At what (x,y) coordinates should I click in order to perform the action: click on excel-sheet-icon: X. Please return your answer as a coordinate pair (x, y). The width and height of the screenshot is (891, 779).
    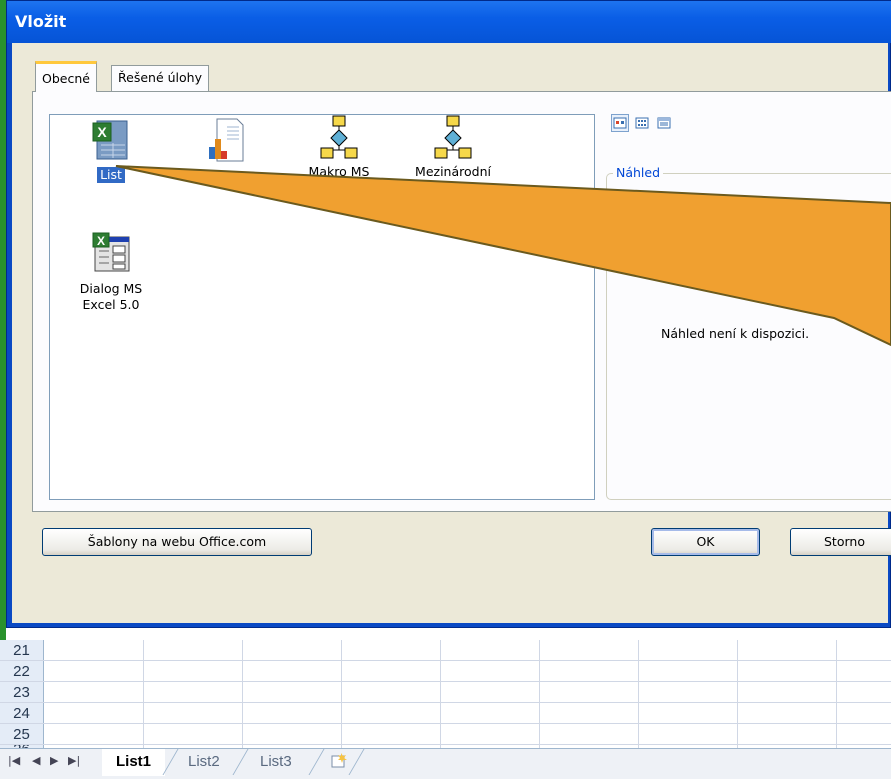
    Looking at the image, I should click on (111, 139).